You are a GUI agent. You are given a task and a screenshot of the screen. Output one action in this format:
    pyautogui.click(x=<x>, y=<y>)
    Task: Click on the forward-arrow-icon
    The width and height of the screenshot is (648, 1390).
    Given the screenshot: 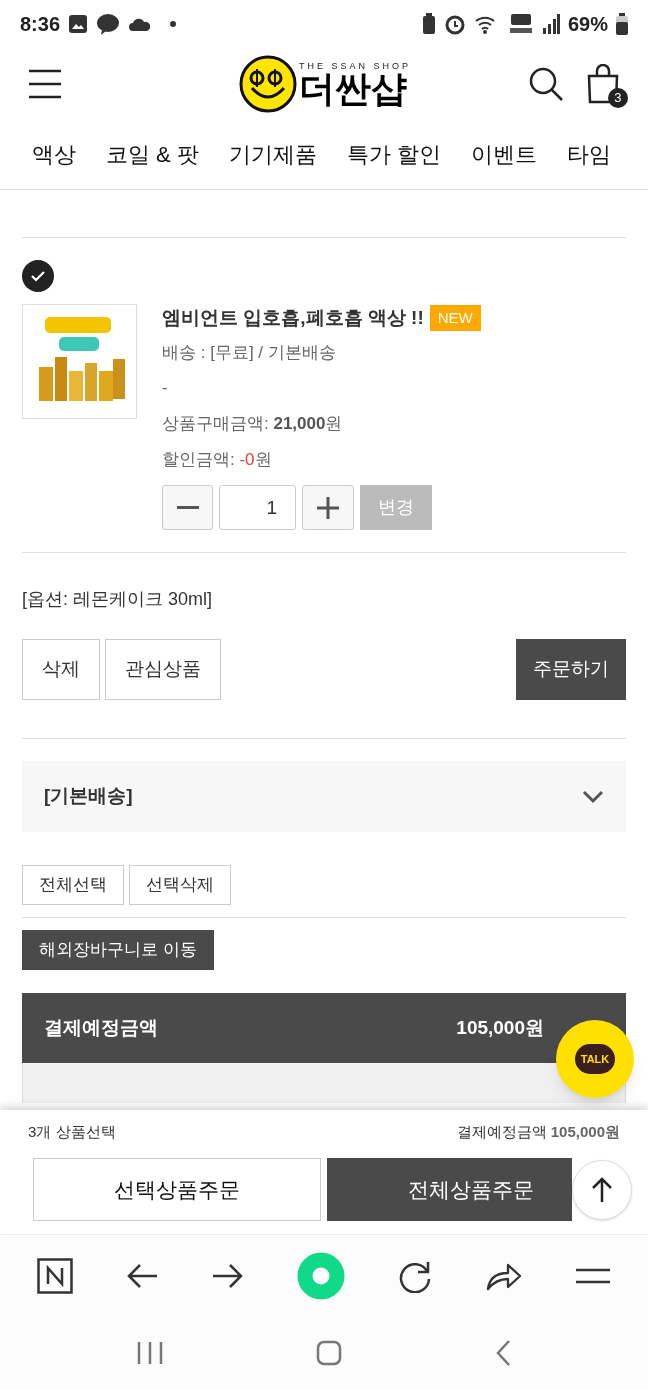 What is the action you would take?
    pyautogui.click(x=227, y=1276)
    